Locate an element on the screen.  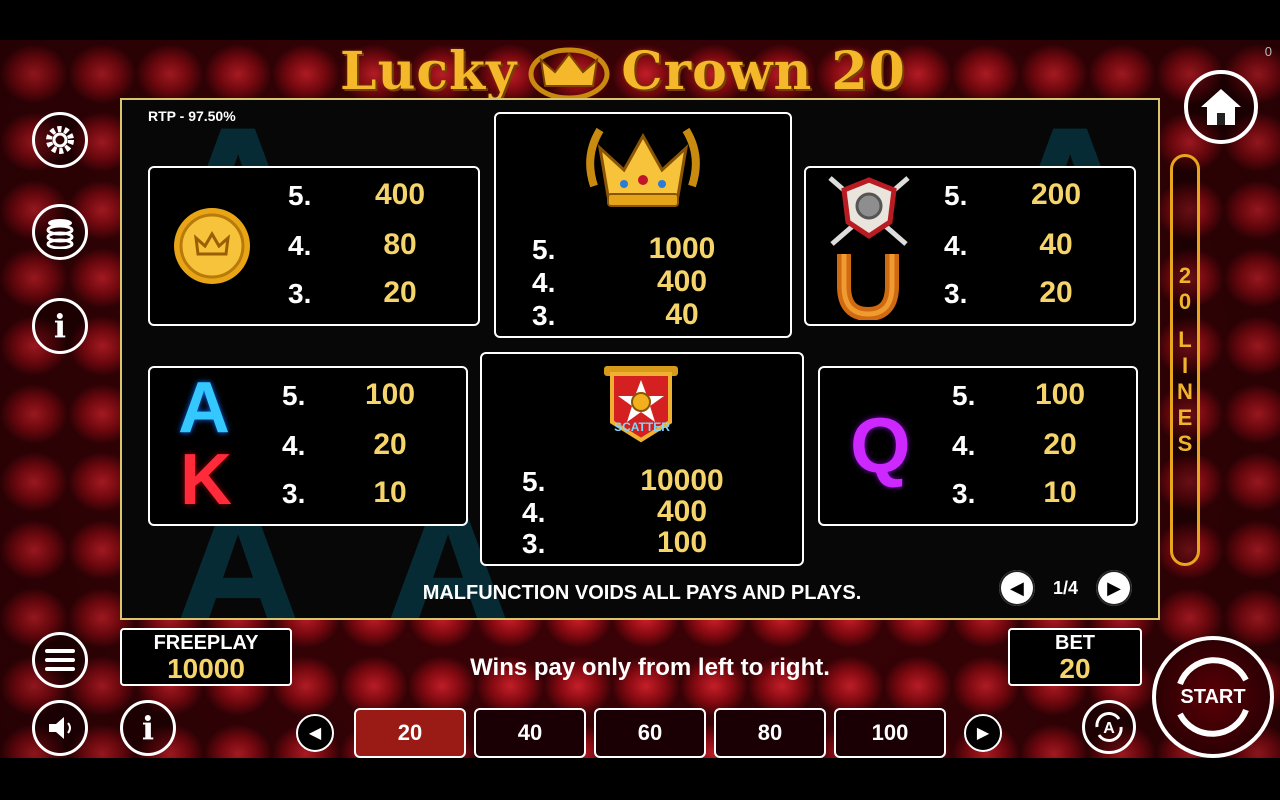
paytable-card-scatter: SCATTER 5. 10000 4. 400 3. 100 is located at coordinates (642, 459).